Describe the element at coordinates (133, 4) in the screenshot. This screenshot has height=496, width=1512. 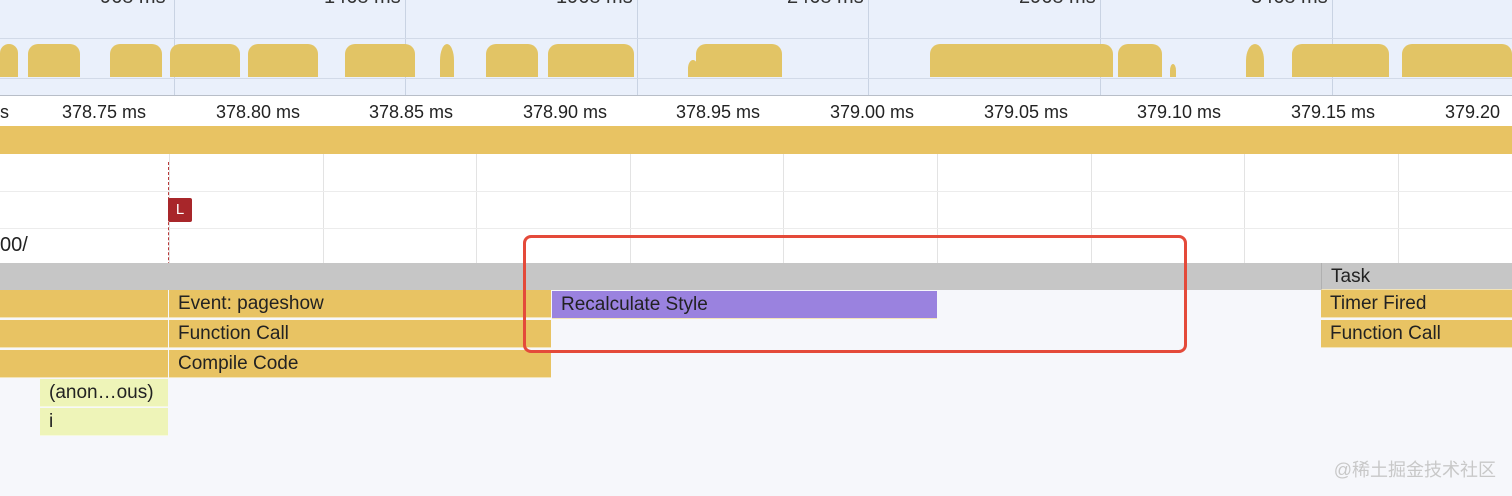
I see `overview-time-label: 968 ms` at that location.